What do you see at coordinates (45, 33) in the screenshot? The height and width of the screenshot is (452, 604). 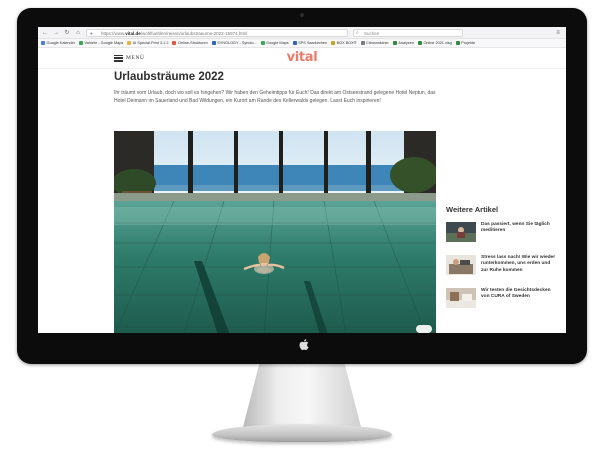 I see `back-arrow-icon: ←` at bounding box center [45, 33].